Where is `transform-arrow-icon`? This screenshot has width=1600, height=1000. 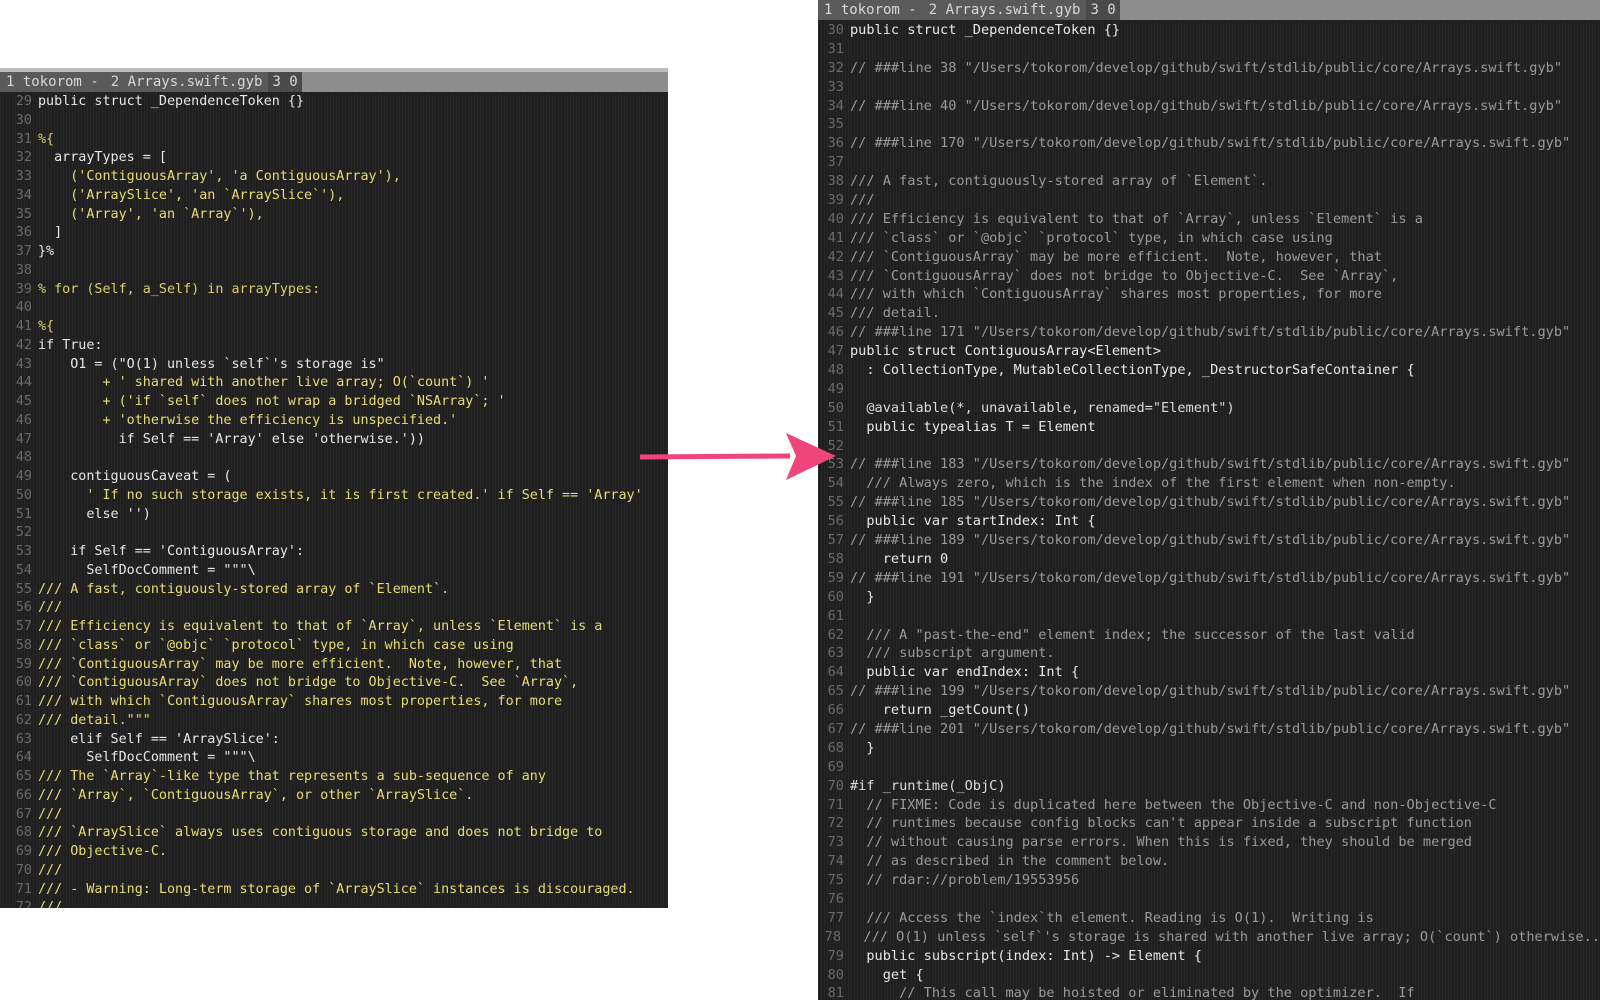 transform-arrow-icon is located at coordinates (737, 456).